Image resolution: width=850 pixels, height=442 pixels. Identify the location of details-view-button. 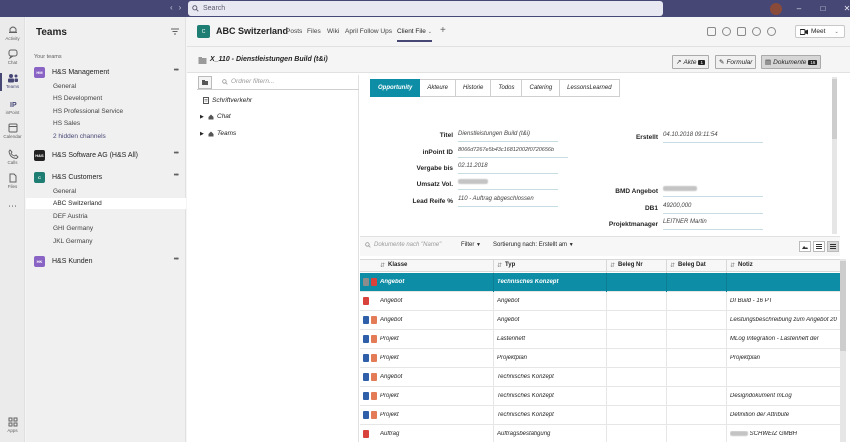
(833, 246).